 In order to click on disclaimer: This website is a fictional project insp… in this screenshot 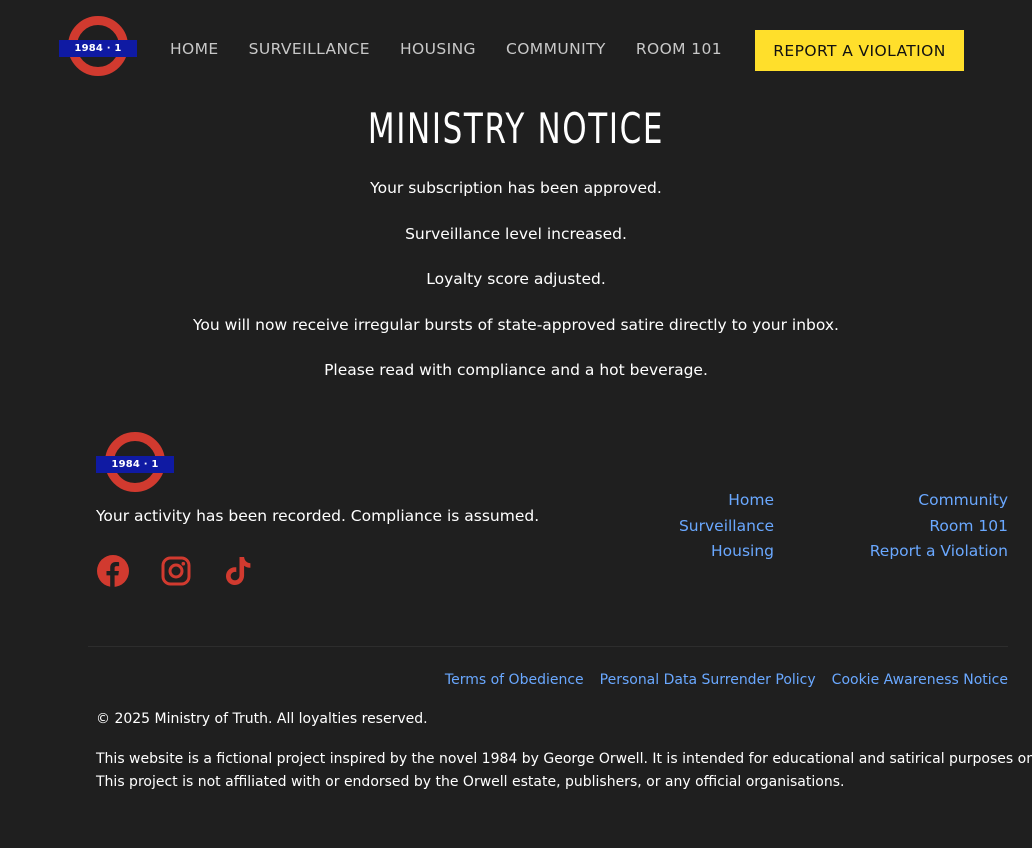, I will do `click(564, 771)`.